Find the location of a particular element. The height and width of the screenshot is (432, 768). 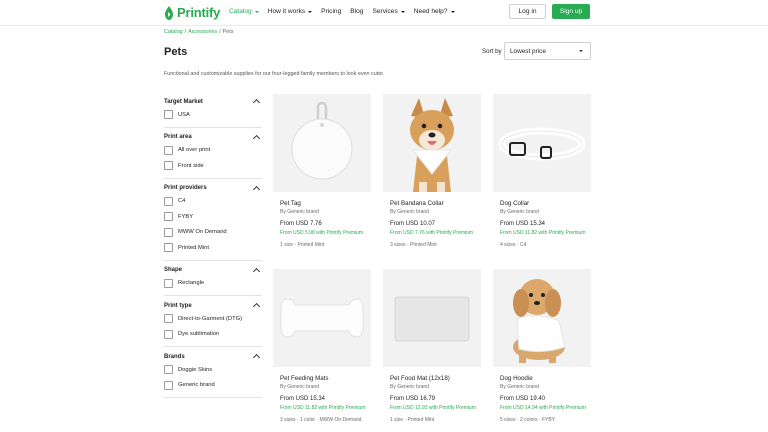

filter-option: Generic brand is located at coordinates (213, 386).